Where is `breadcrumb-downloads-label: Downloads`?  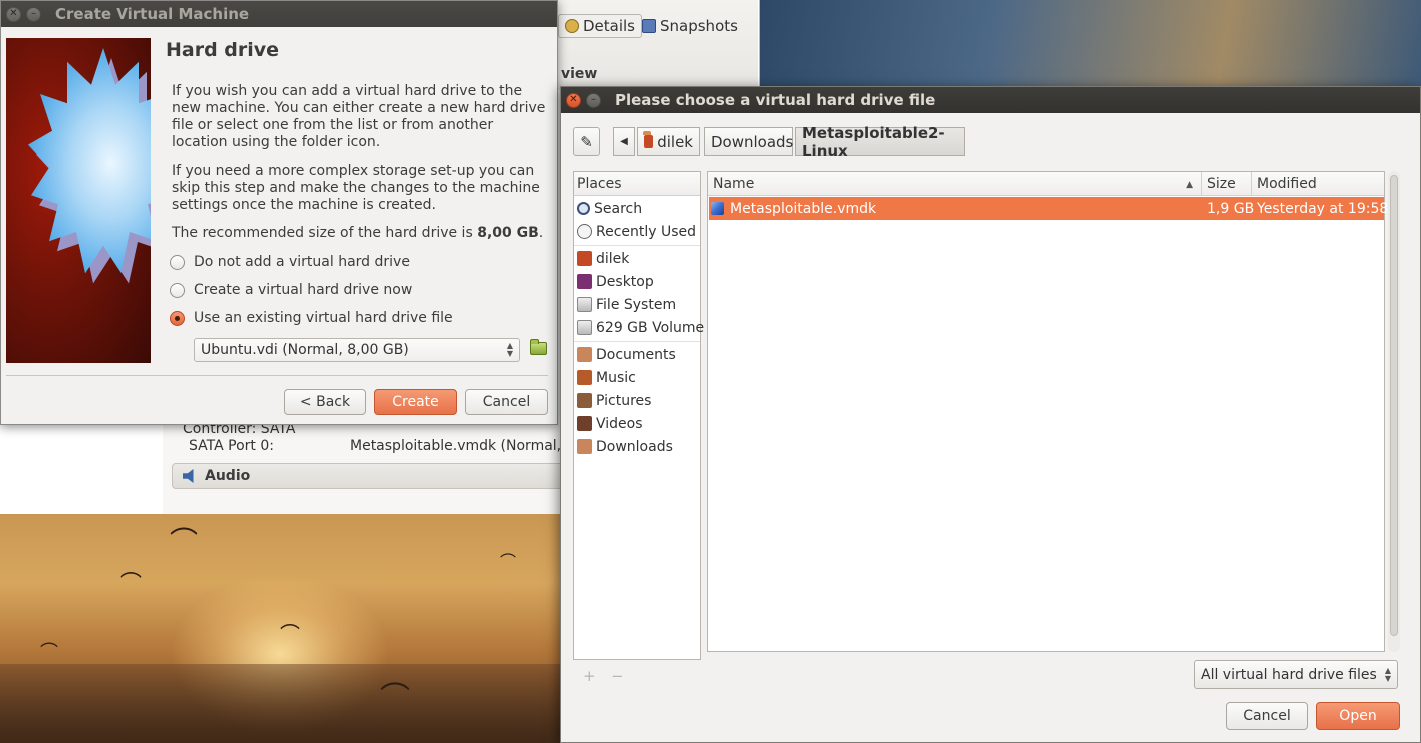 breadcrumb-downloads-label: Downloads is located at coordinates (752, 141).